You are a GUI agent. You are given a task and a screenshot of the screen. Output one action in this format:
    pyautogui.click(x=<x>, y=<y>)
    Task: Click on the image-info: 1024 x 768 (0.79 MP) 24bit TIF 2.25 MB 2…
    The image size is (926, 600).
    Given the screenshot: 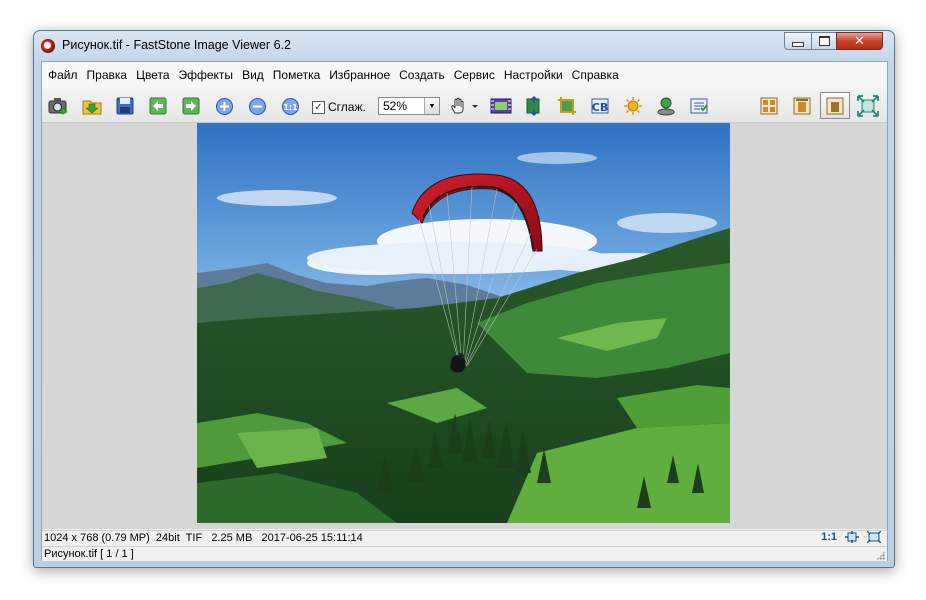 What is the action you would take?
    pyautogui.click(x=203, y=538)
    